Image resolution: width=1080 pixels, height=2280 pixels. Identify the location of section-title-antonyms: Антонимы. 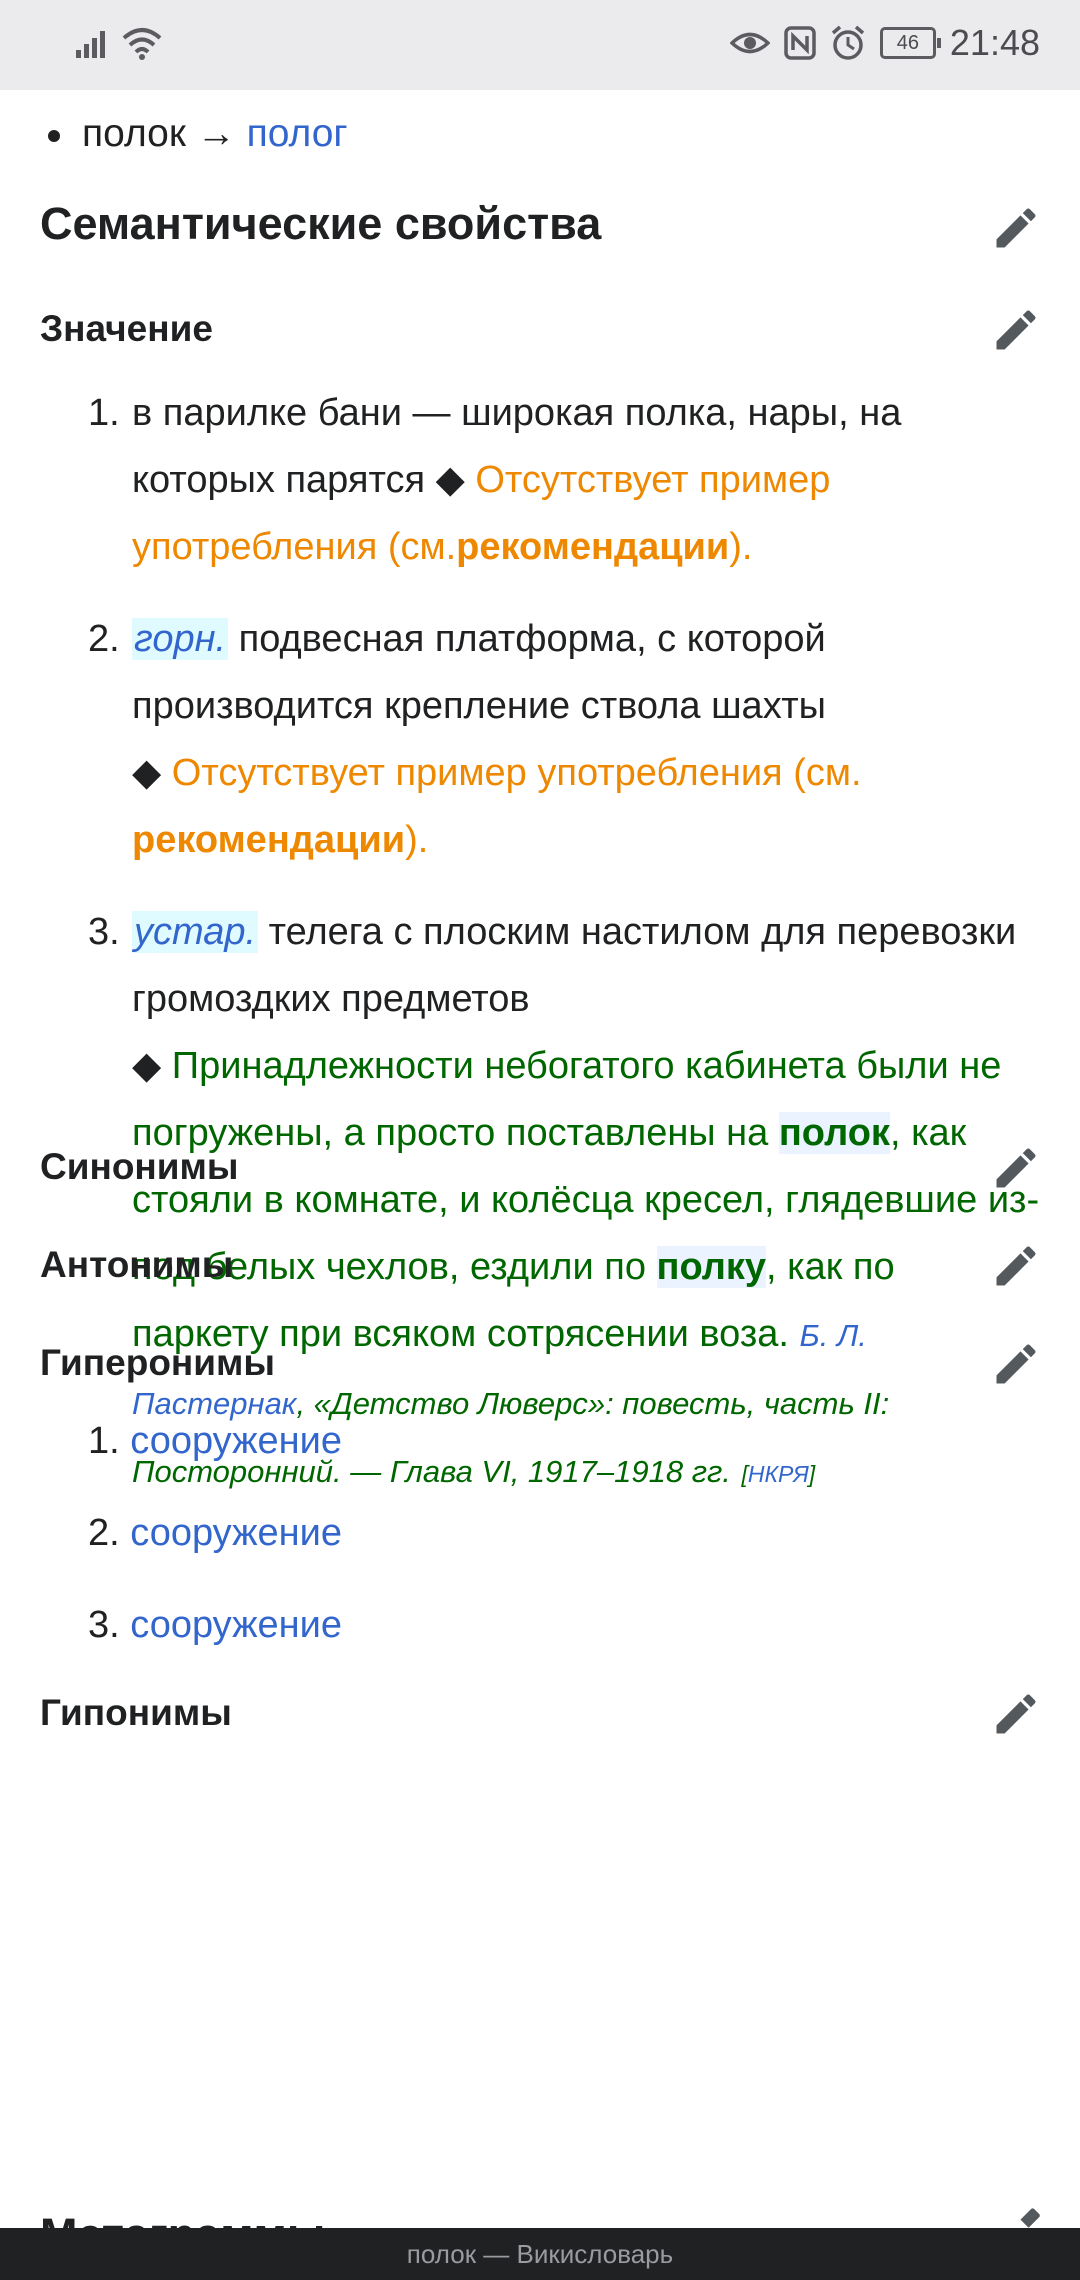
(137, 1264).